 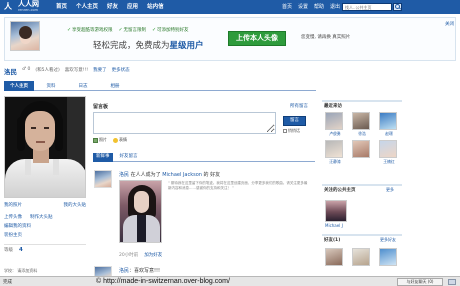 I want to click on feed-tabs: 新鲜事 好友留言, so click(x=204, y=157).